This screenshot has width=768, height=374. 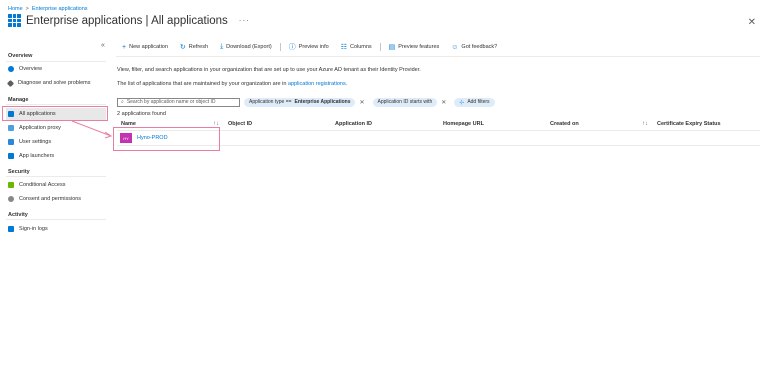 I want to click on annotation-arrow, so click(x=92, y=129).